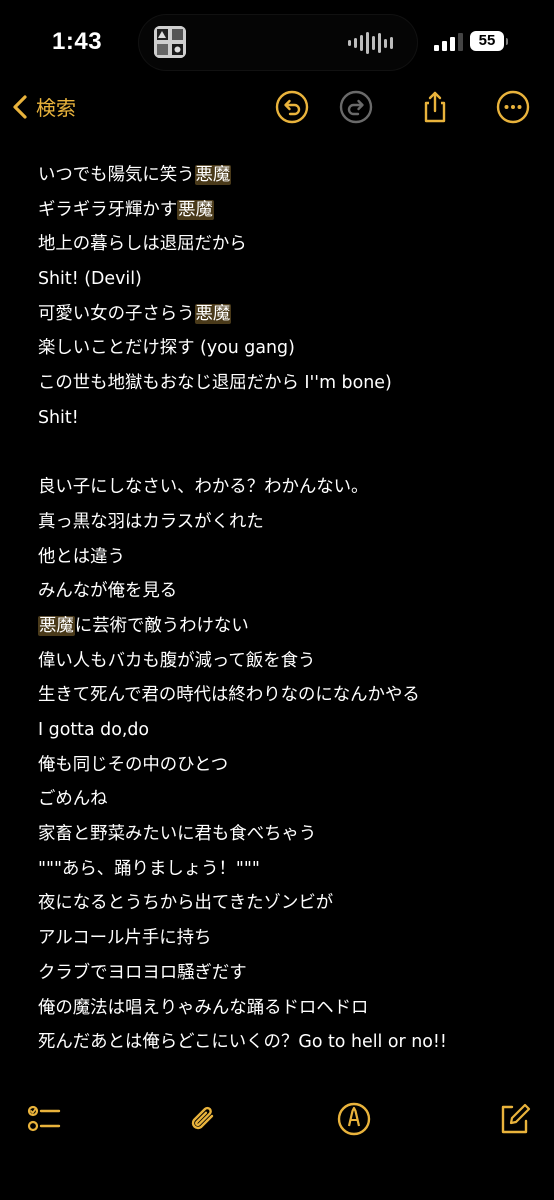 The height and width of the screenshot is (1200, 554). I want to click on note-text: I gotta do,do, so click(94, 730).